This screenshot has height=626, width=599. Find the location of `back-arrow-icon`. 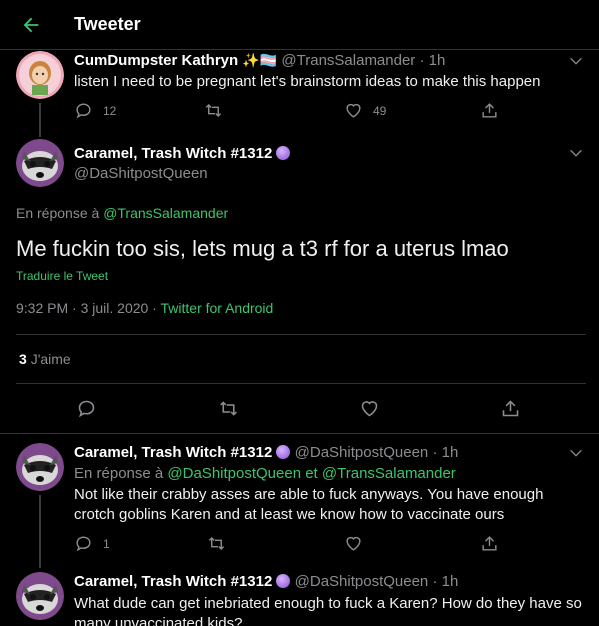

back-arrow-icon is located at coordinates (31, 25).